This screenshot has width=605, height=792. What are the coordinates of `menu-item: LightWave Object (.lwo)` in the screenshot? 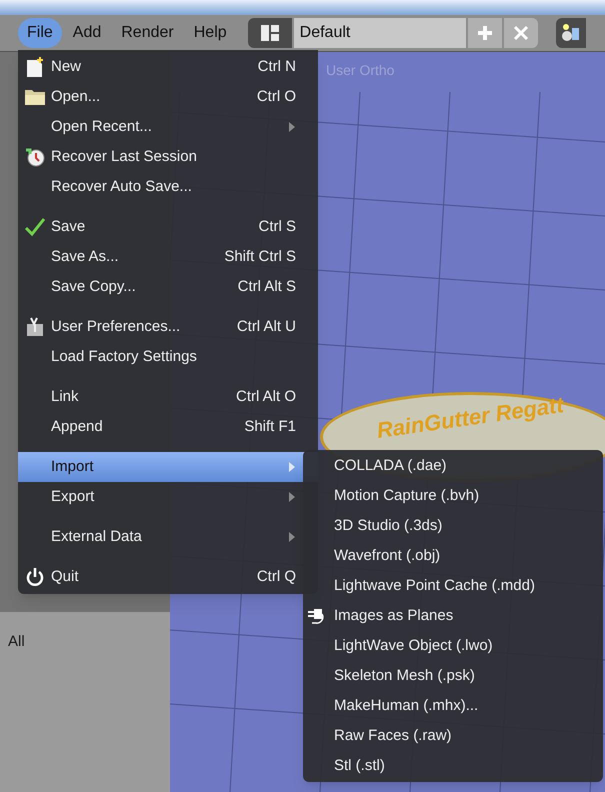 It's located at (453, 646).